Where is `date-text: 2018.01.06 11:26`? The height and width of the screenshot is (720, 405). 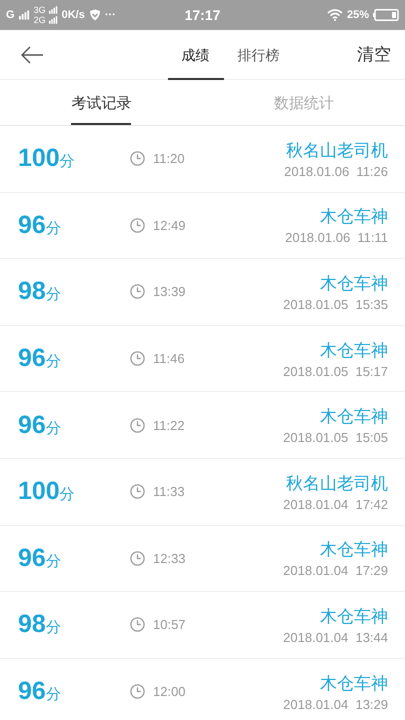 date-text: 2018.01.06 11:26 is located at coordinates (336, 171).